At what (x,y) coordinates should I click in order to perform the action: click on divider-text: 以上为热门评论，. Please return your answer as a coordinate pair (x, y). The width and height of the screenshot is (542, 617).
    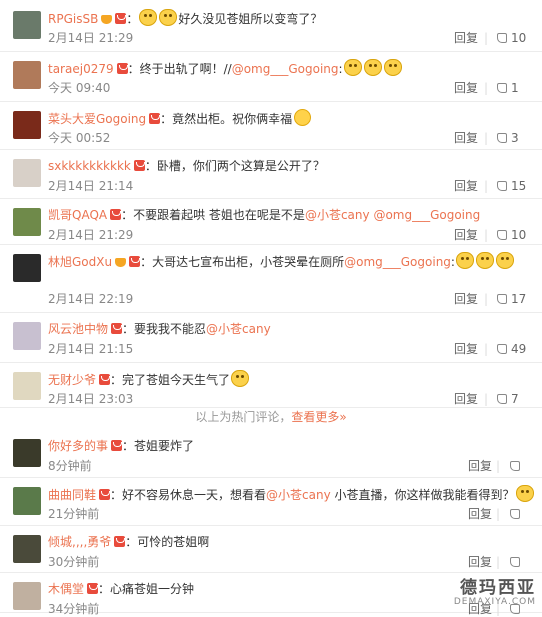
    Looking at the image, I should click on (243, 417).